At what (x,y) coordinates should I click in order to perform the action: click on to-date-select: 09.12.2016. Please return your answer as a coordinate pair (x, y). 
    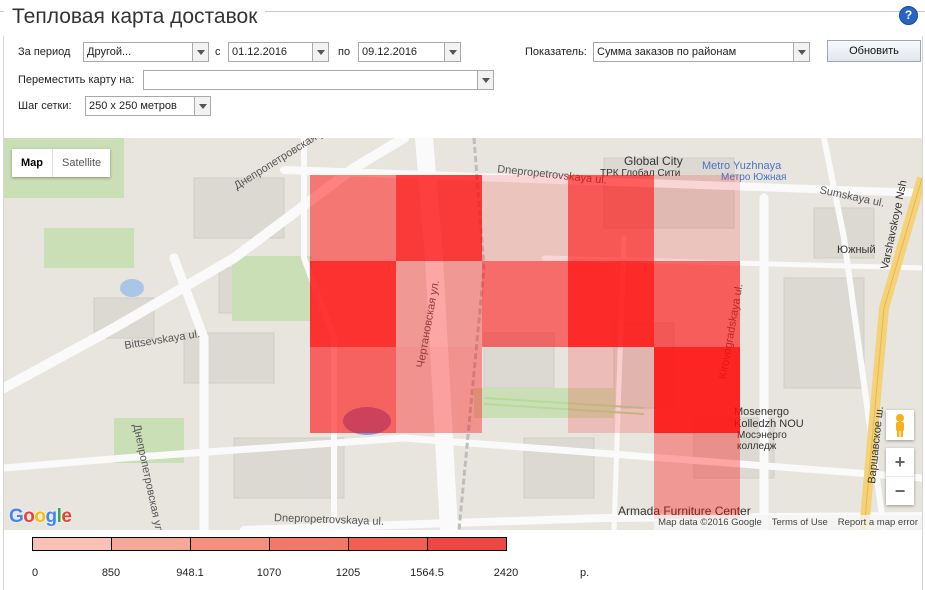
    Looking at the image, I should click on (409, 52).